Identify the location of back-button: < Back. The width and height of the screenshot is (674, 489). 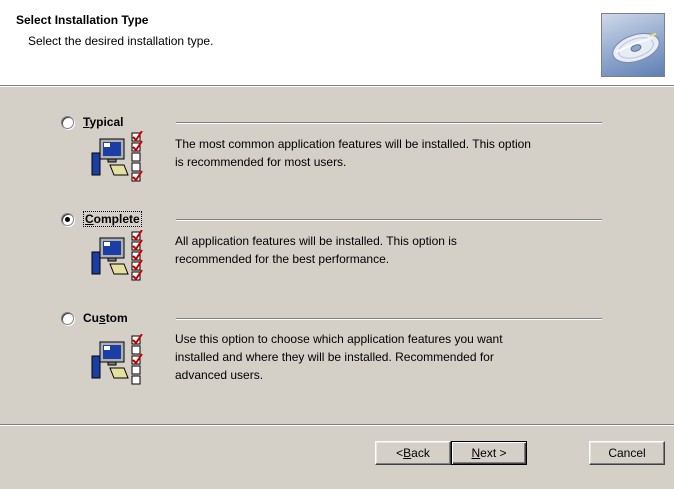
(413, 453).